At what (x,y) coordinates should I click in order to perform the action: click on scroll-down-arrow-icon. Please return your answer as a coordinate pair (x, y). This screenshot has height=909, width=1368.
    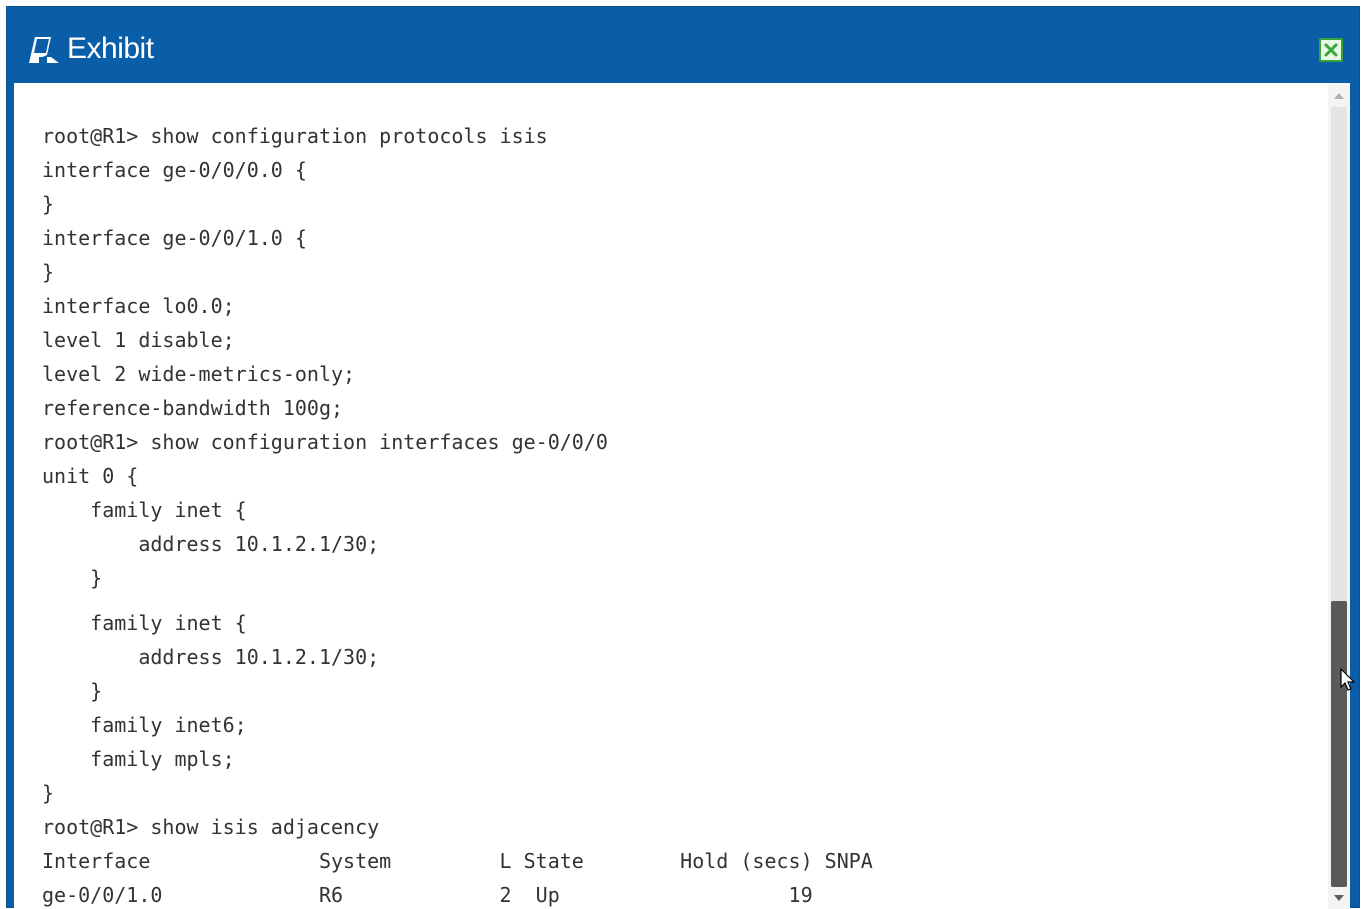
    Looking at the image, I should click on (1339, 898).